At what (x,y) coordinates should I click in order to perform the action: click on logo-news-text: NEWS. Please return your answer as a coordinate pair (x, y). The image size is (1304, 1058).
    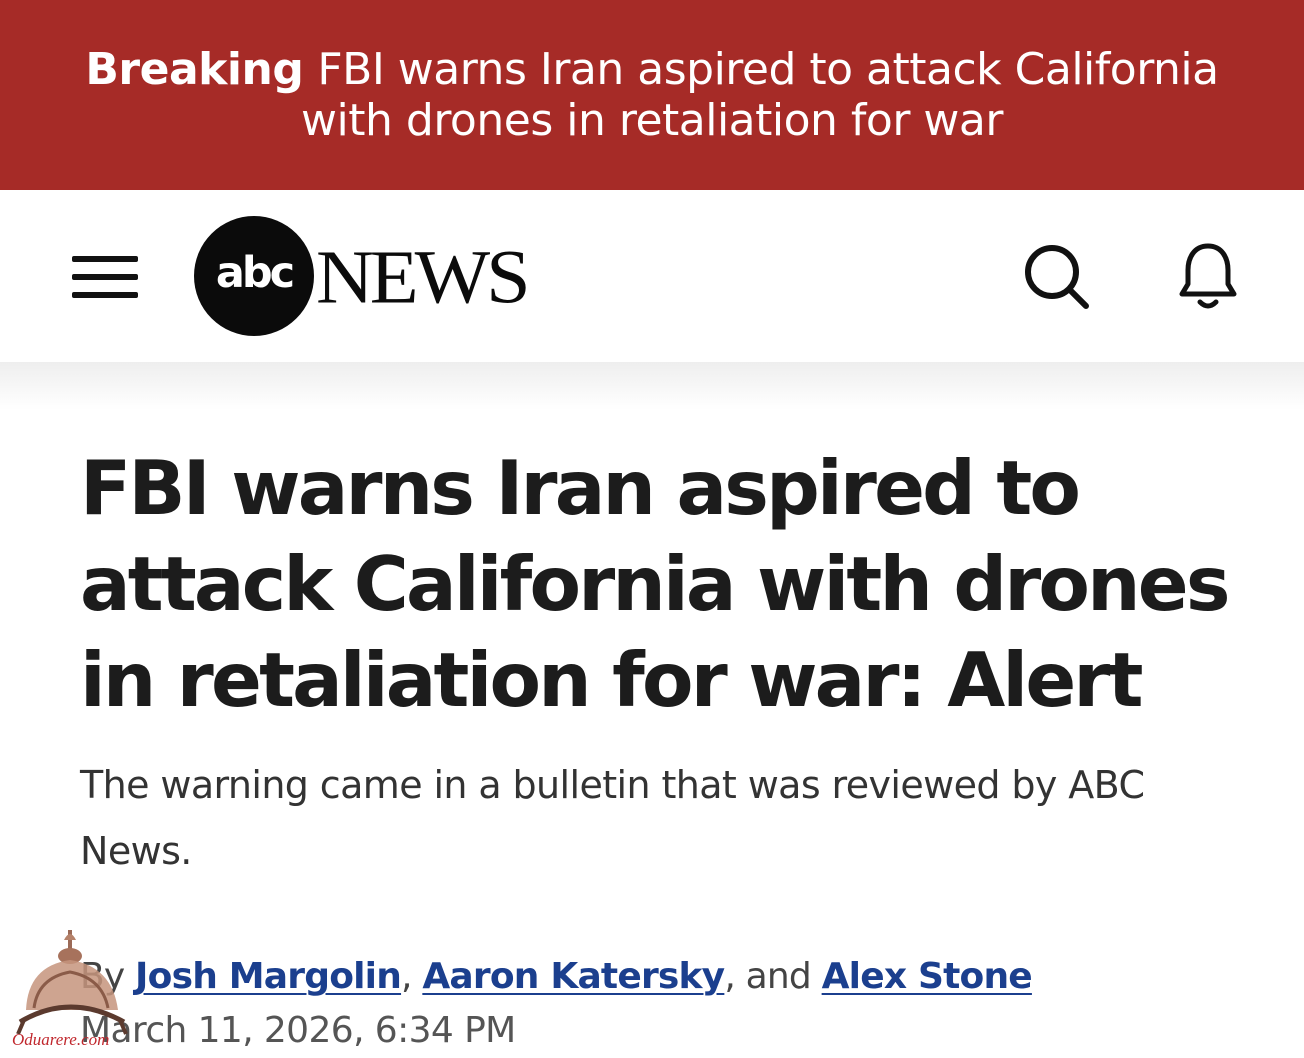
    Looking at the image, I should click on (423, 278).